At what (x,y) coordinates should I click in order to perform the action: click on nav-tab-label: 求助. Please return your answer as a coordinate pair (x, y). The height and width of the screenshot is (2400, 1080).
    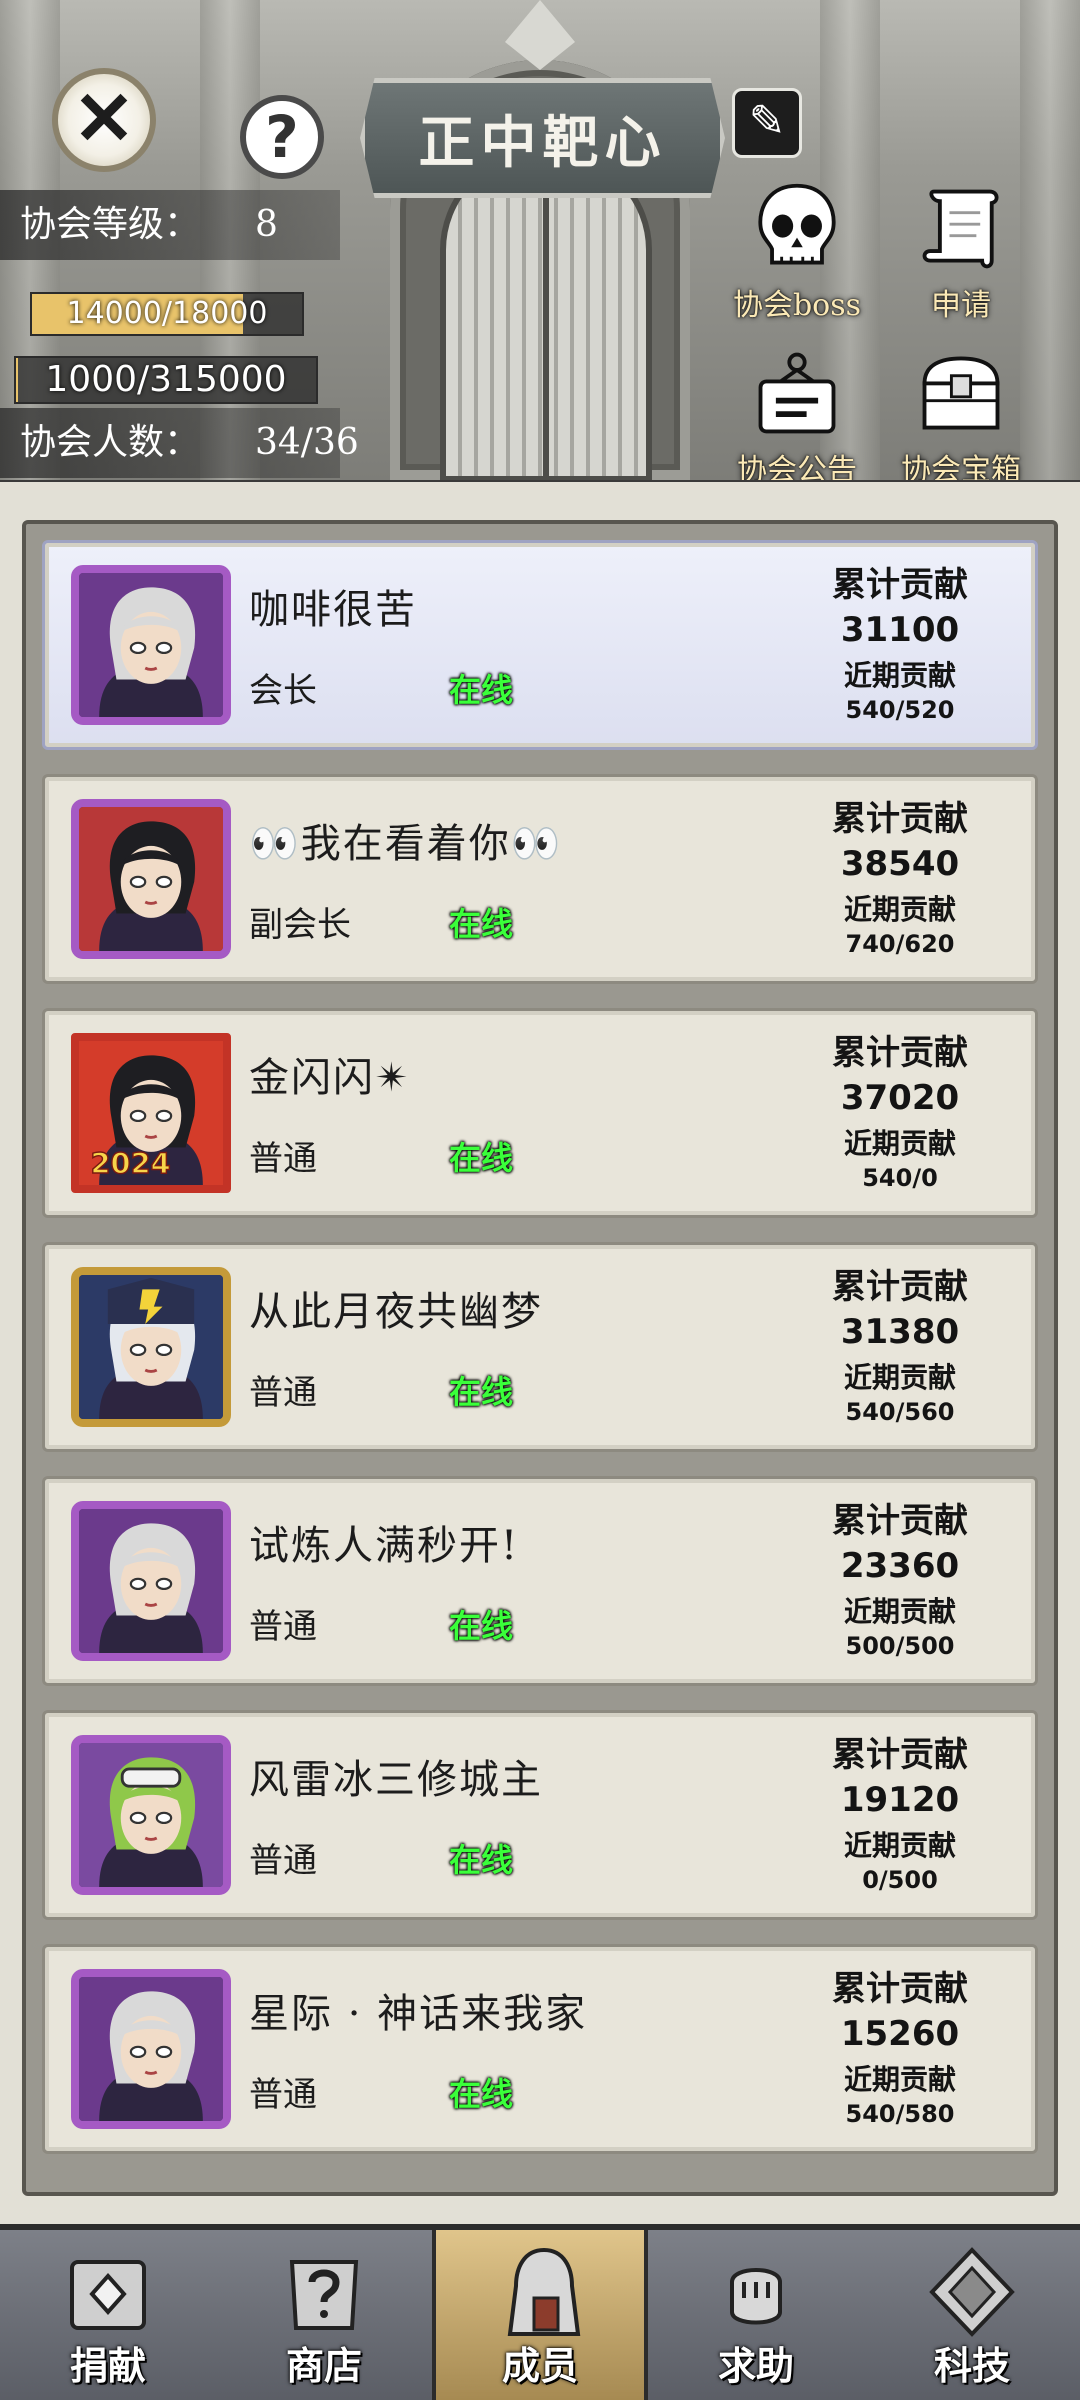
    Looking at the image, I should click on (755, 2365).